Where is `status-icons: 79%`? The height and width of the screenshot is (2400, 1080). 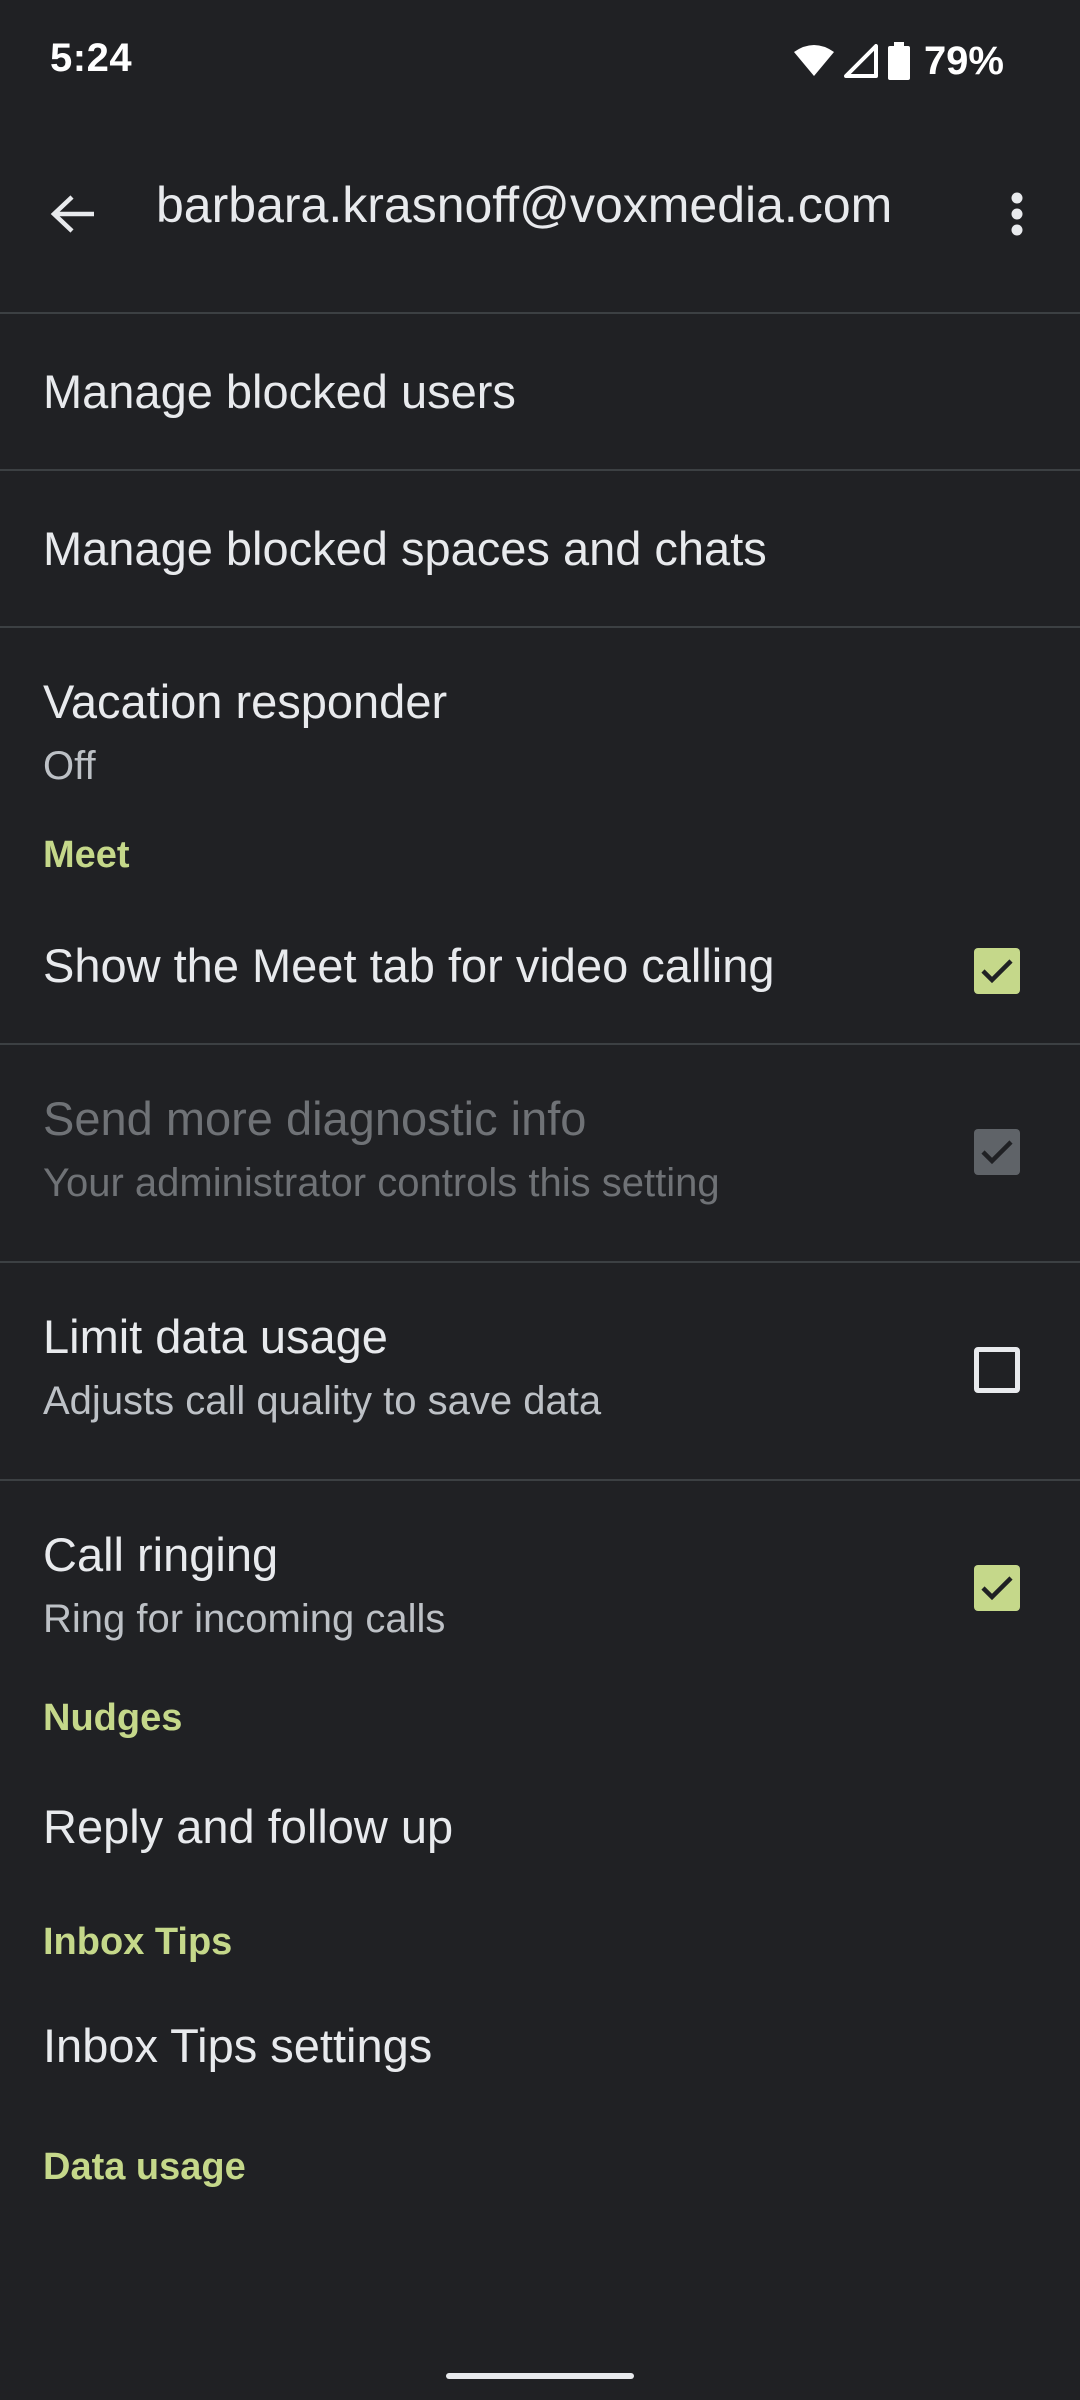
status-icons: 79% is located at coordinates (898, 61).